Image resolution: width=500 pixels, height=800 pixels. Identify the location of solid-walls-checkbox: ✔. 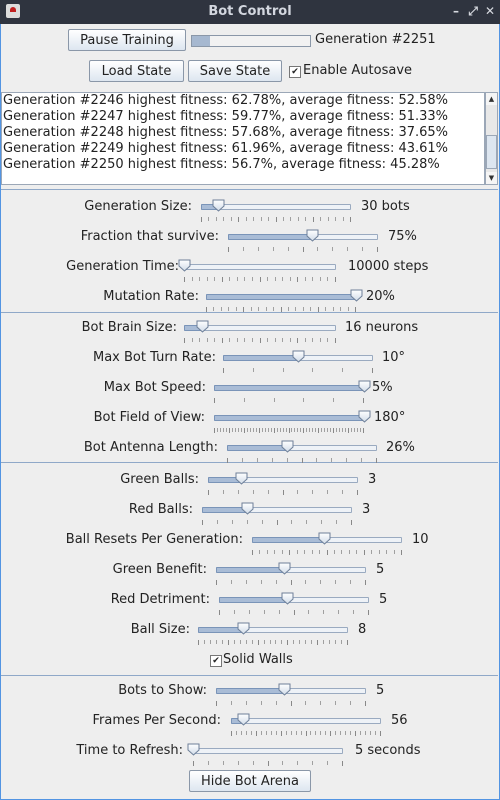
(216, 661).